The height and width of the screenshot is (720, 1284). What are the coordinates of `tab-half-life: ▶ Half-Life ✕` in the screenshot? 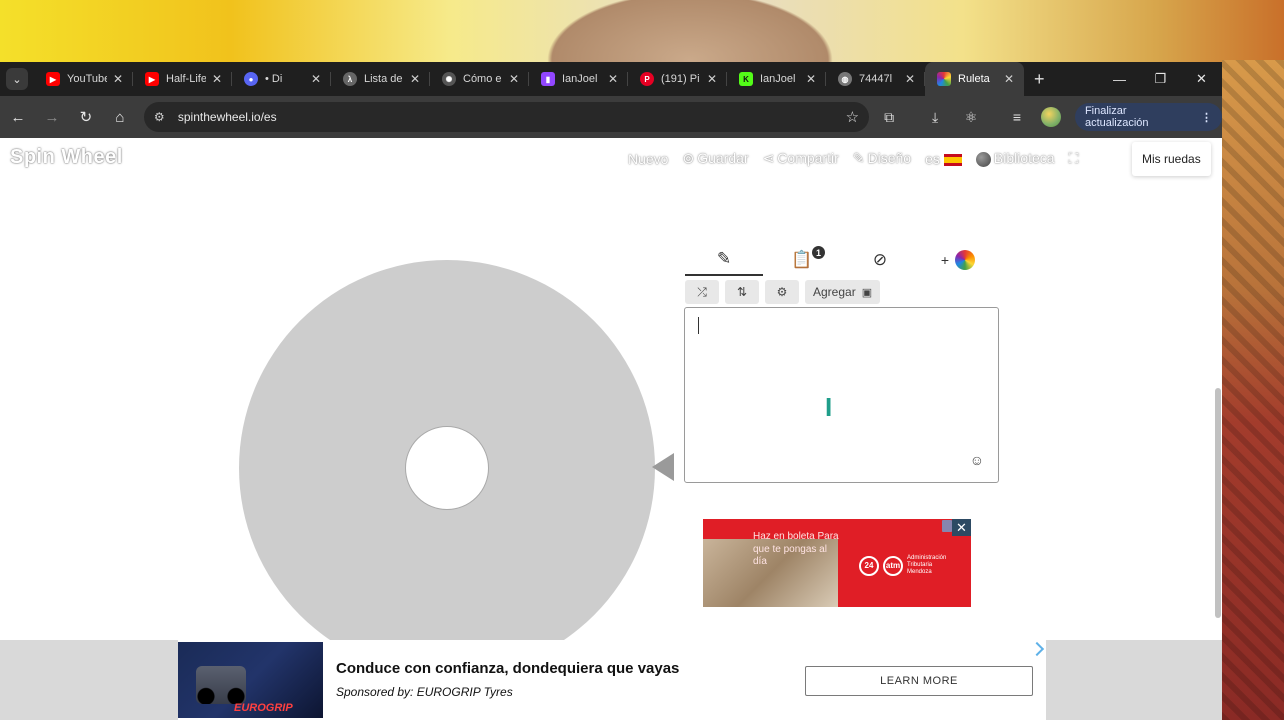 It's located at (182, 79).